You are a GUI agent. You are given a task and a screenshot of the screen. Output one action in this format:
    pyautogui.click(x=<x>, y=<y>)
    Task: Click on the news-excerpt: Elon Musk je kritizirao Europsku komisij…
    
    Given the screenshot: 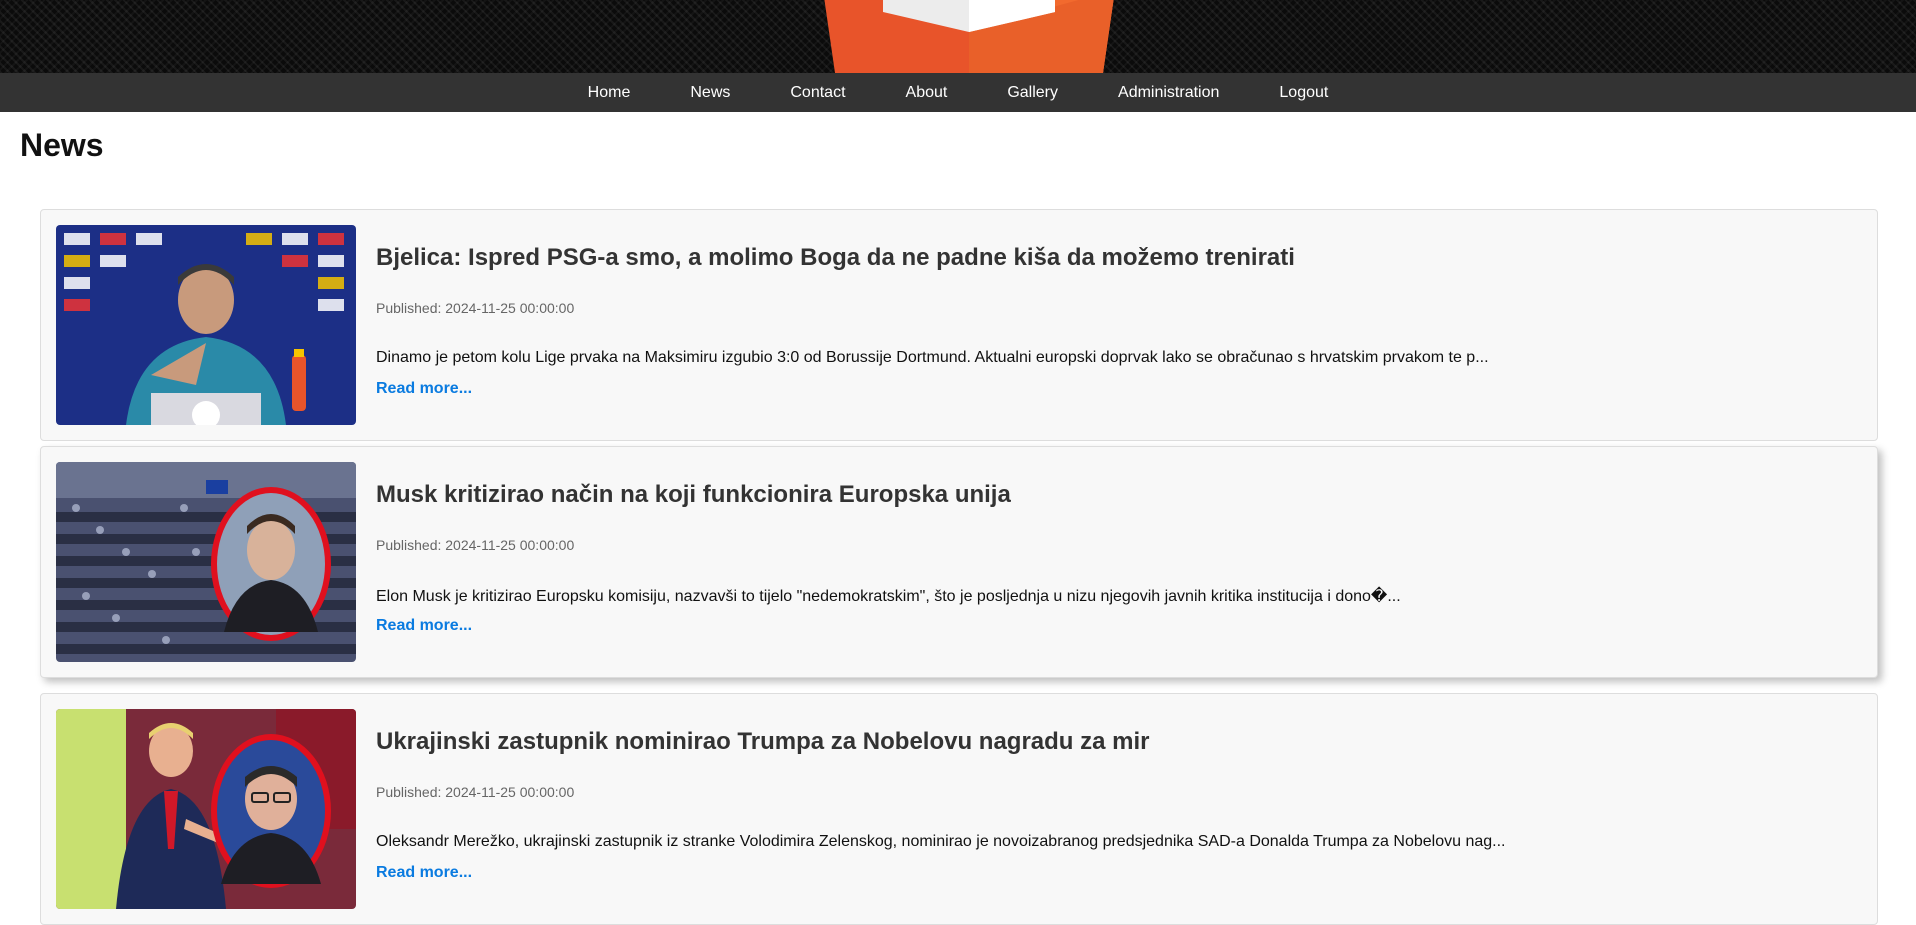 What is the action you would take?
    pyautogui.click(x=888, y=596)
    